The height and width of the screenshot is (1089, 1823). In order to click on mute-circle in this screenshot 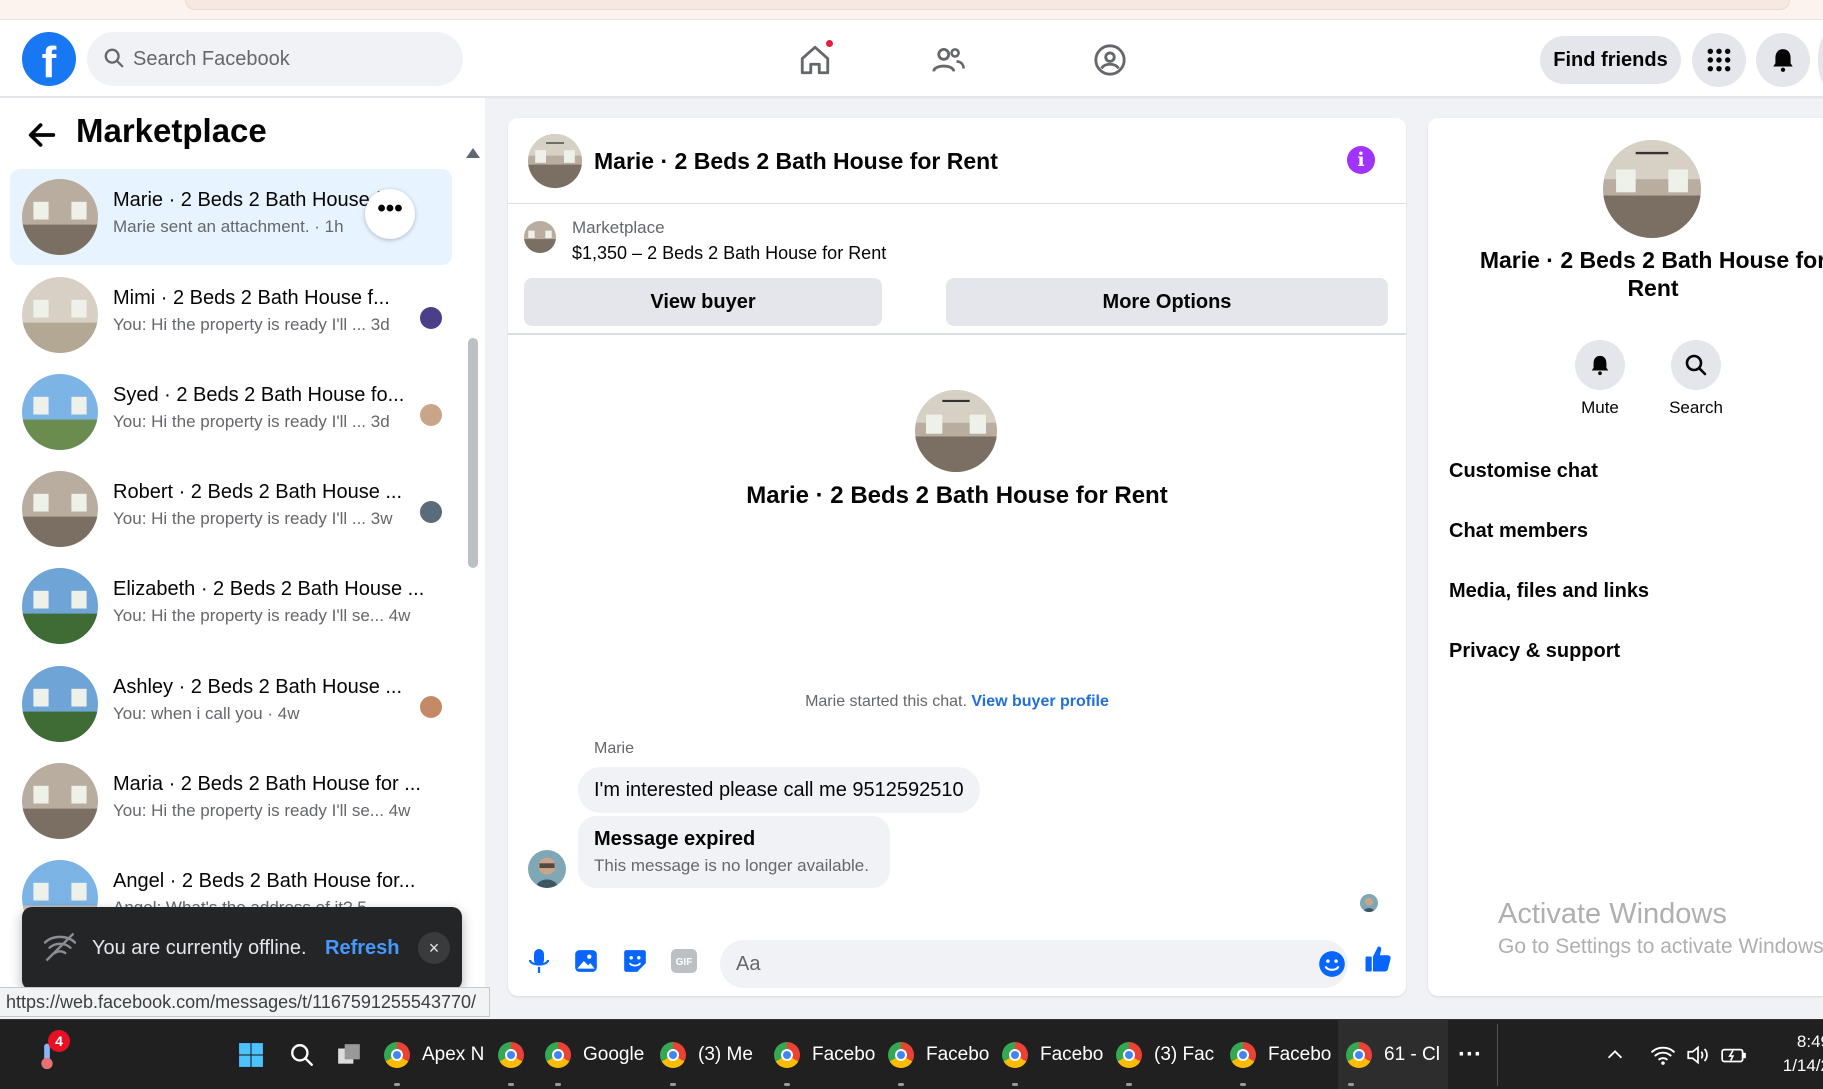, I will do `click(1600, 365)`.